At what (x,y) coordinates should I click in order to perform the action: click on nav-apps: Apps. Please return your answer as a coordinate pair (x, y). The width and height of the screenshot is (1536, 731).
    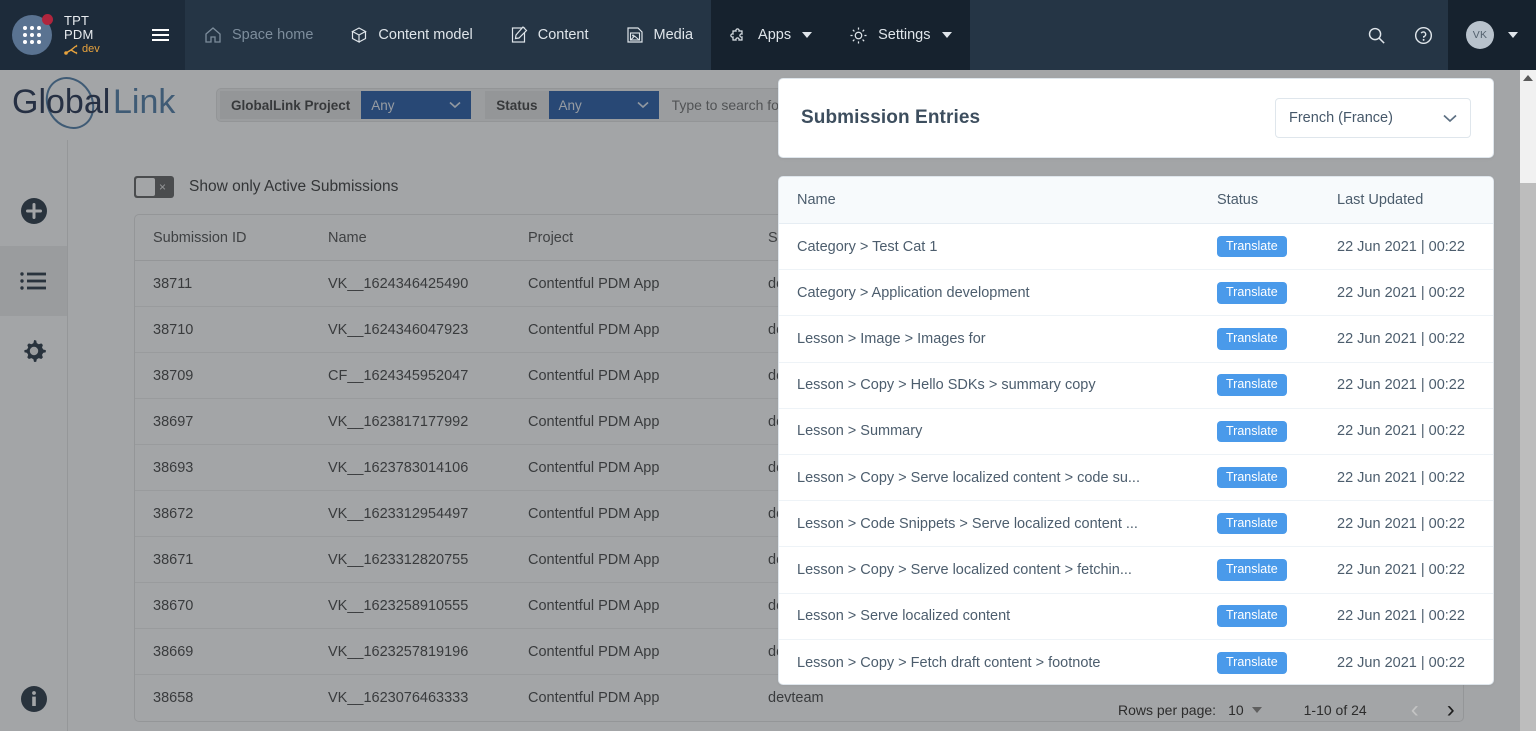
    Looking at the image, I should click on (771, 35).